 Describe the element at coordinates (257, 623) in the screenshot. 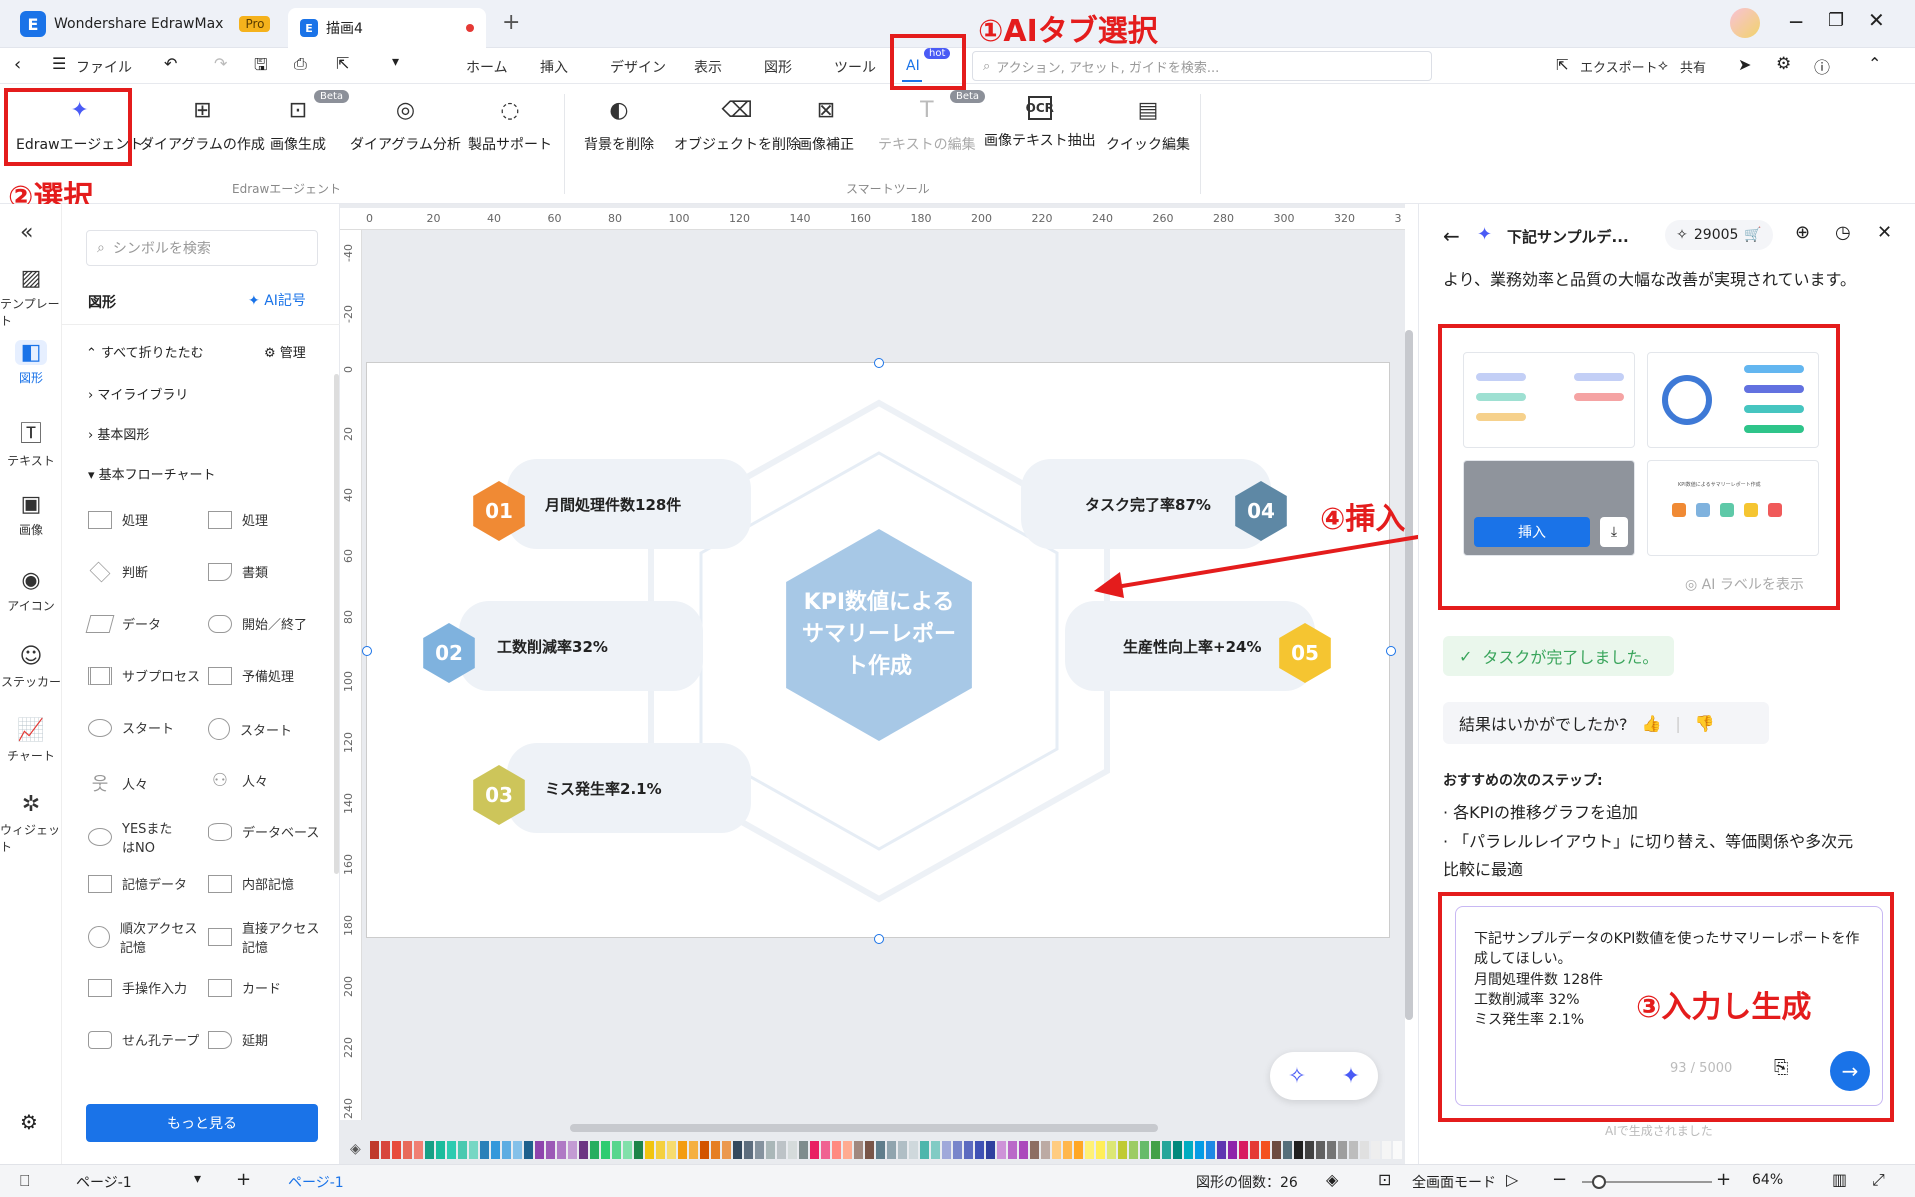

I see `shape-terminator: 開始／終了` at that location.